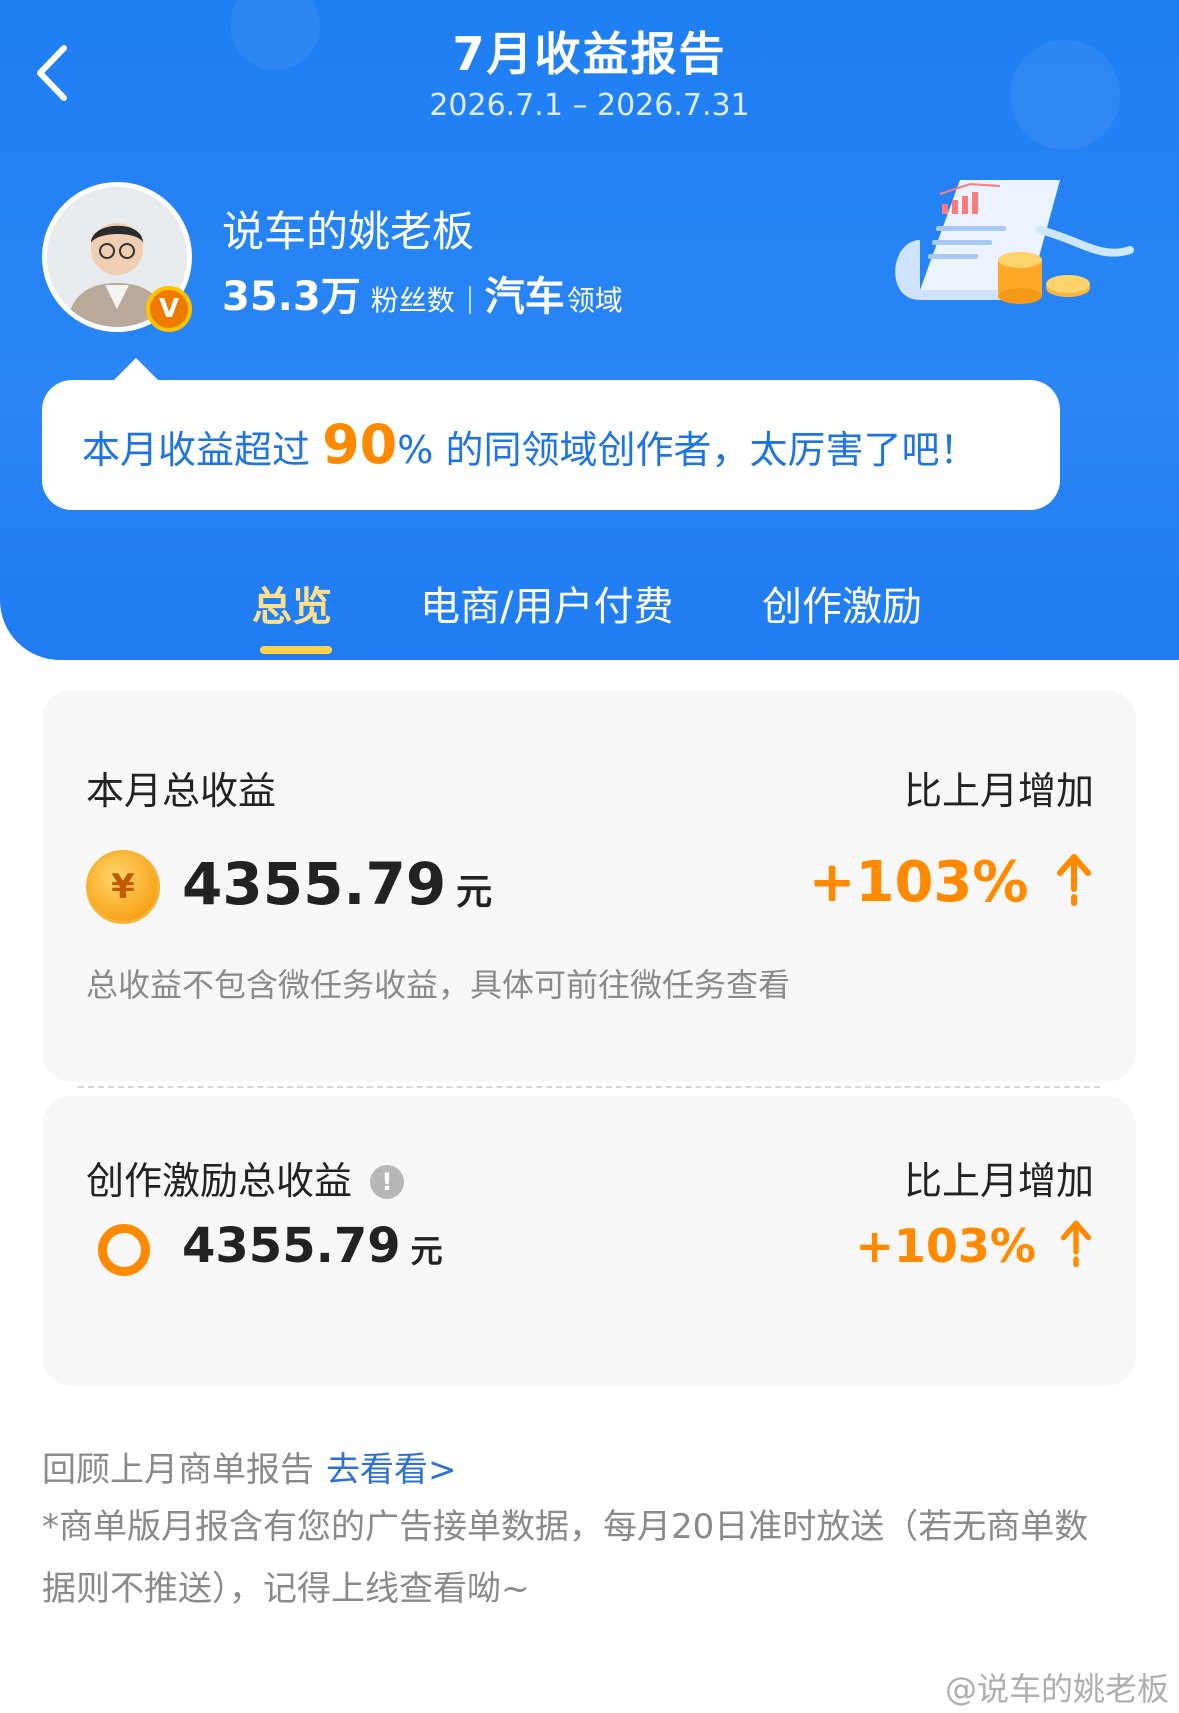 The height and width of the screenshot is (1713, 1179). I want to click on review-last-month: 回顾上月商单报告 去看看>, so click(249, 1466).